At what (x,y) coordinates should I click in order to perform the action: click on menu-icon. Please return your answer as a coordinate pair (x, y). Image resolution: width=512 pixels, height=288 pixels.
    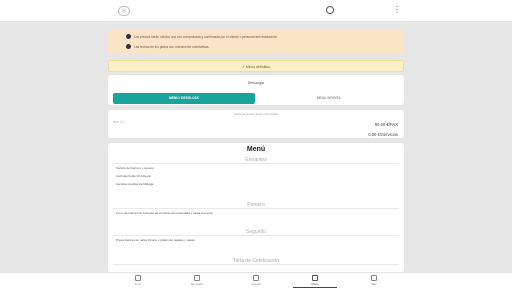
    Looking at the image, I should click on (315, 278).